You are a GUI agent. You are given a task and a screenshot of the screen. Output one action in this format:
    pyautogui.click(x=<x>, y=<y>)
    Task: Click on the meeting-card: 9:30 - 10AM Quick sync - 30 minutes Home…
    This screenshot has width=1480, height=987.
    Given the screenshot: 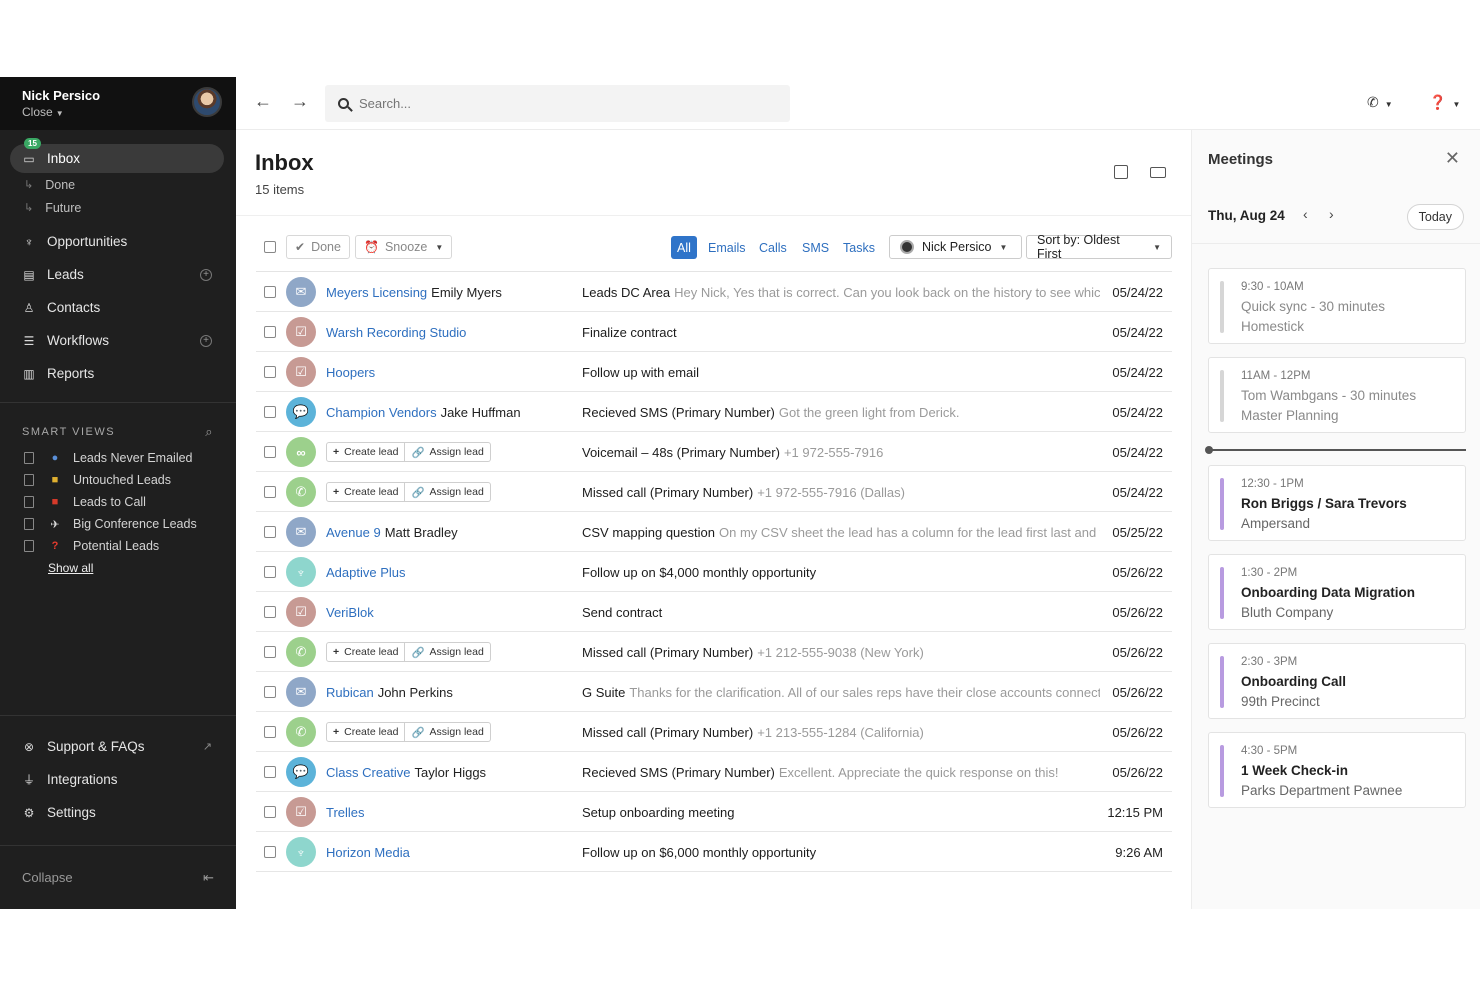 What is the action you would take?
    pyautogui.click(x=1337, y=306)
    